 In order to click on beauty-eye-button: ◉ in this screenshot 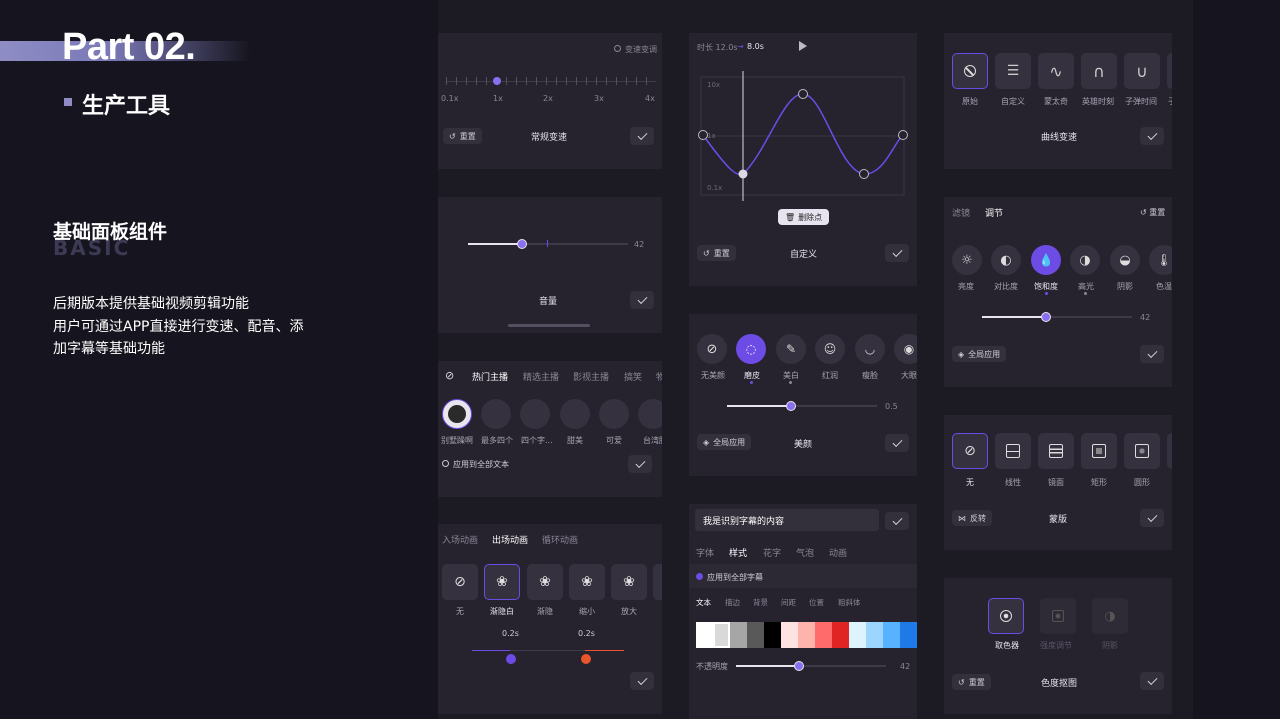, I will do `click(905, 349)`.